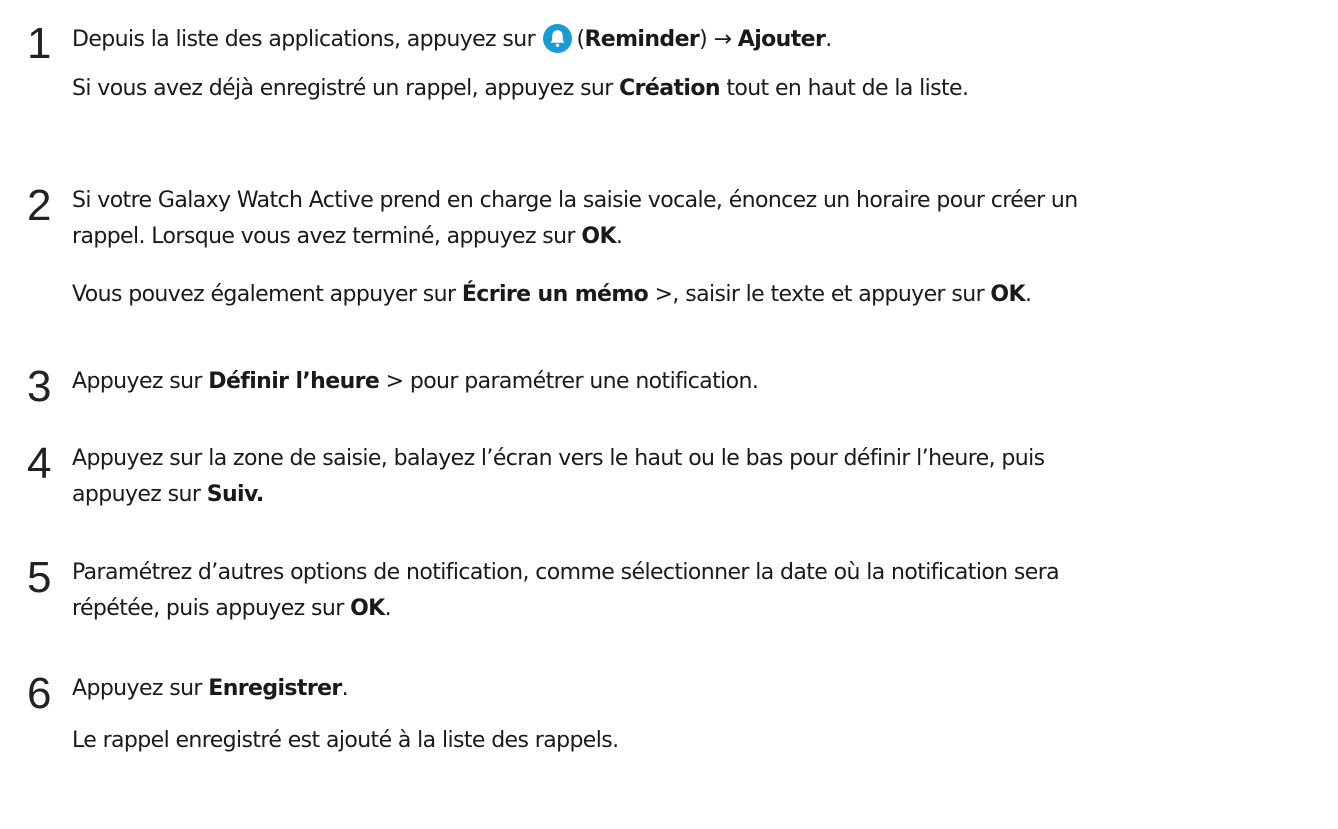  I want to click on step-text: tout en haut de la liste., so click(847, 88).